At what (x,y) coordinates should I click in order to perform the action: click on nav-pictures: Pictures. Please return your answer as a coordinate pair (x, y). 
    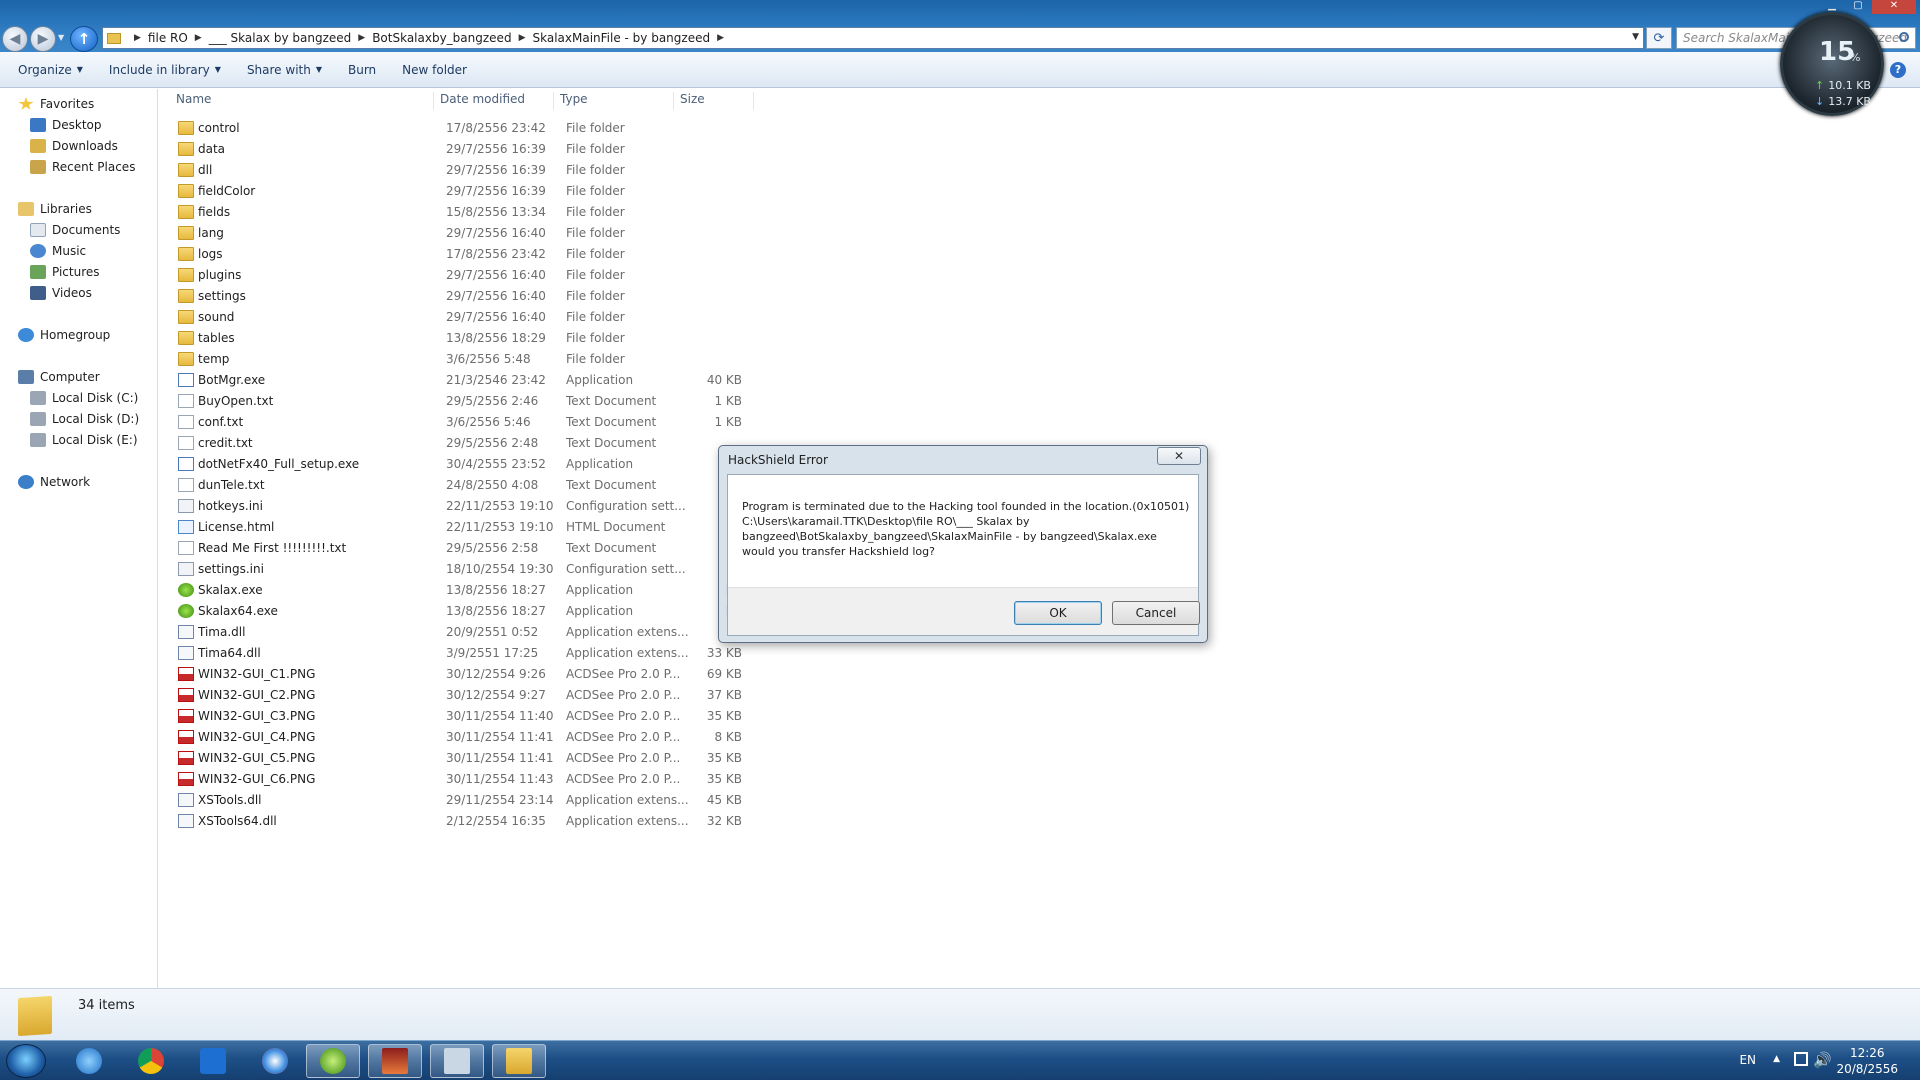
    Looking at the image, I should click on (65, 272).